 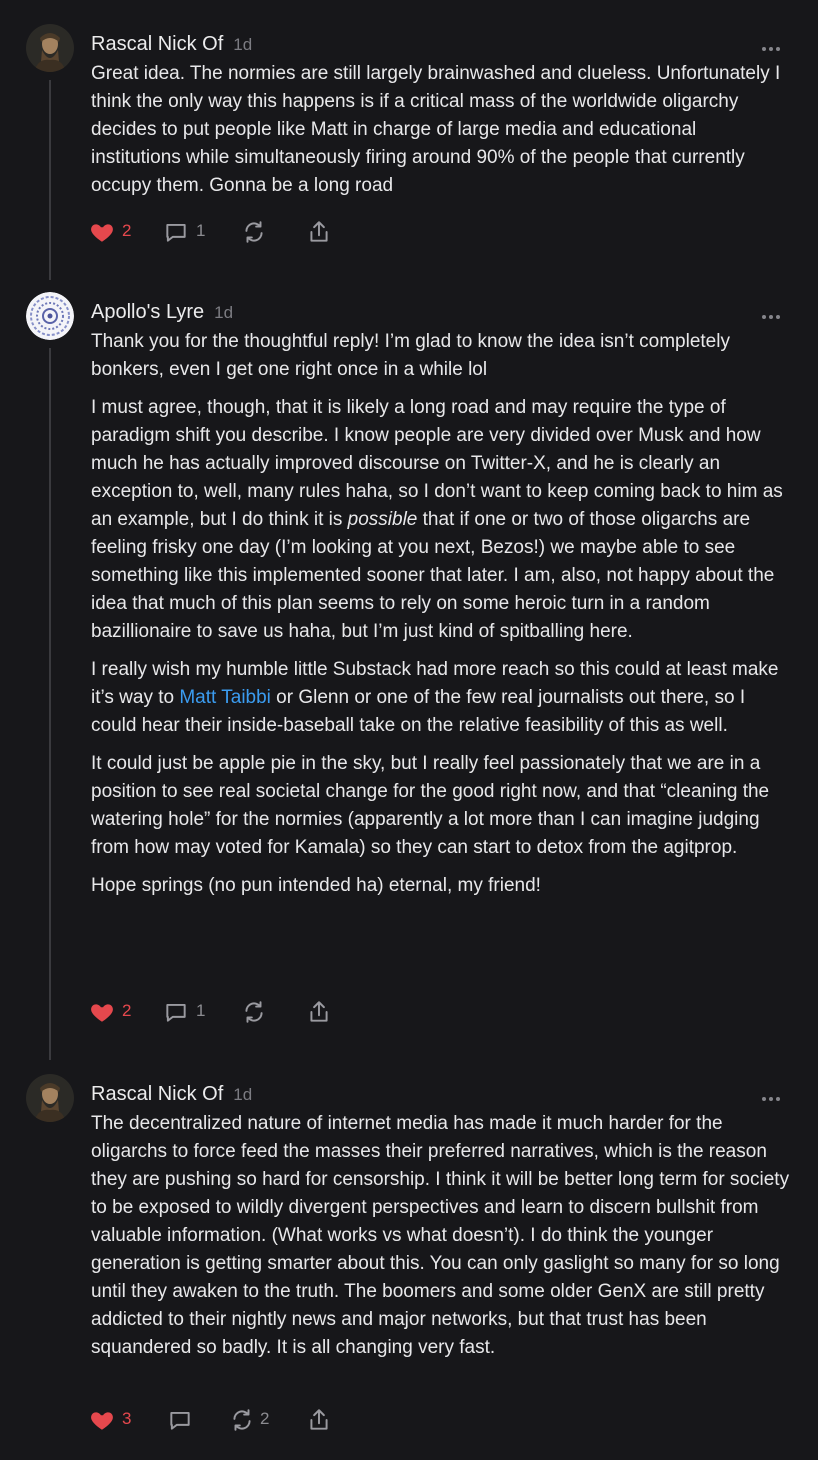 What do you see at coordinates (147, 312) in the screenshot?
I see `author-name: Apollo's Lyre` at bounding box center [147, 312].